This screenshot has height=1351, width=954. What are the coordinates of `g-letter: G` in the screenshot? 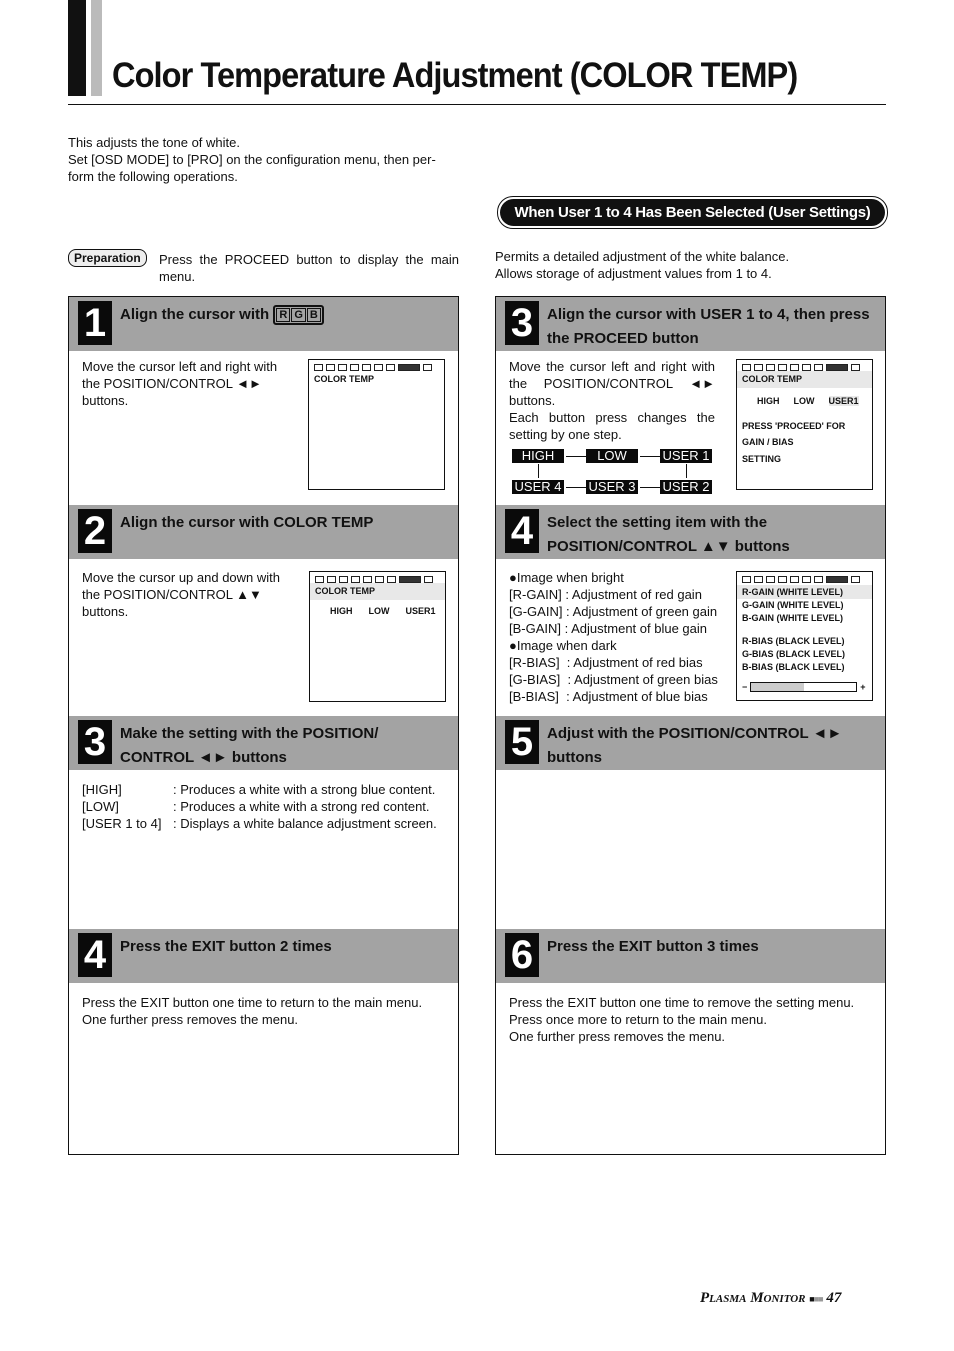 It's located at (298, 315).